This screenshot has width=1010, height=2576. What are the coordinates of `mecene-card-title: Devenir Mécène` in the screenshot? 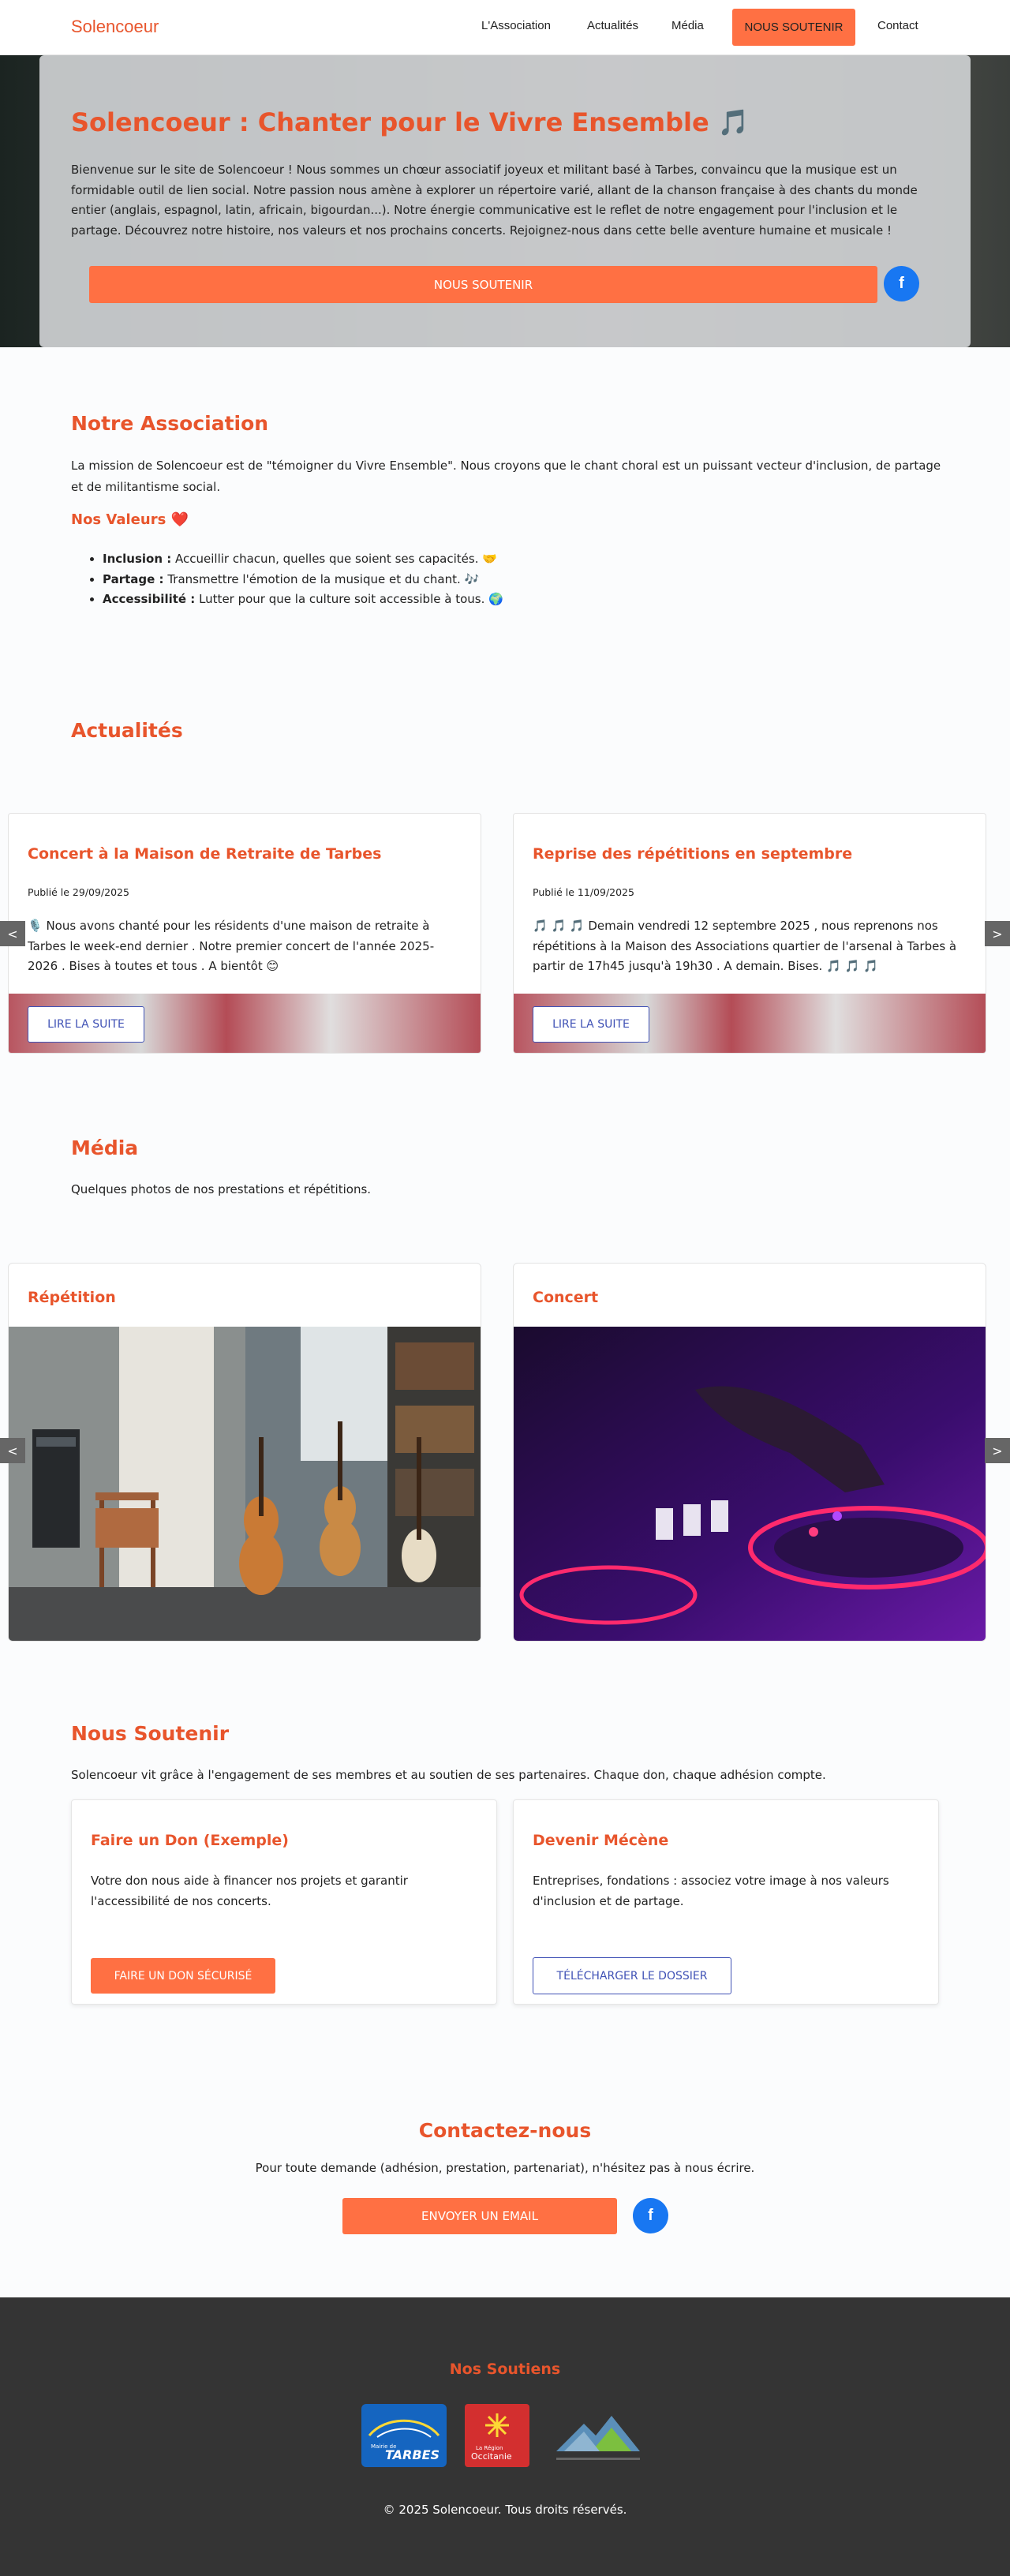 It's located at (601, 1840).